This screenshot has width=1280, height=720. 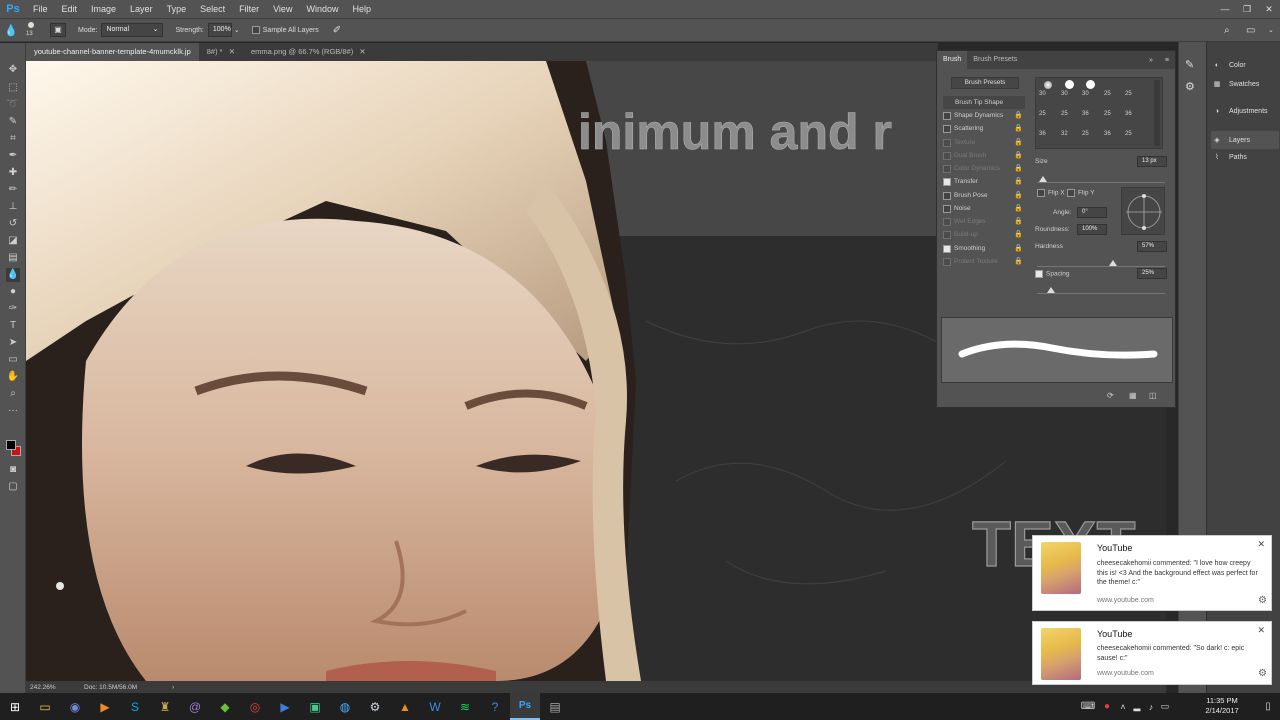 What do you see at coordinates (13, 224) in the screenshot?
I see `history-brush-tool-icon: ↺` at bounding box center [13, 224].